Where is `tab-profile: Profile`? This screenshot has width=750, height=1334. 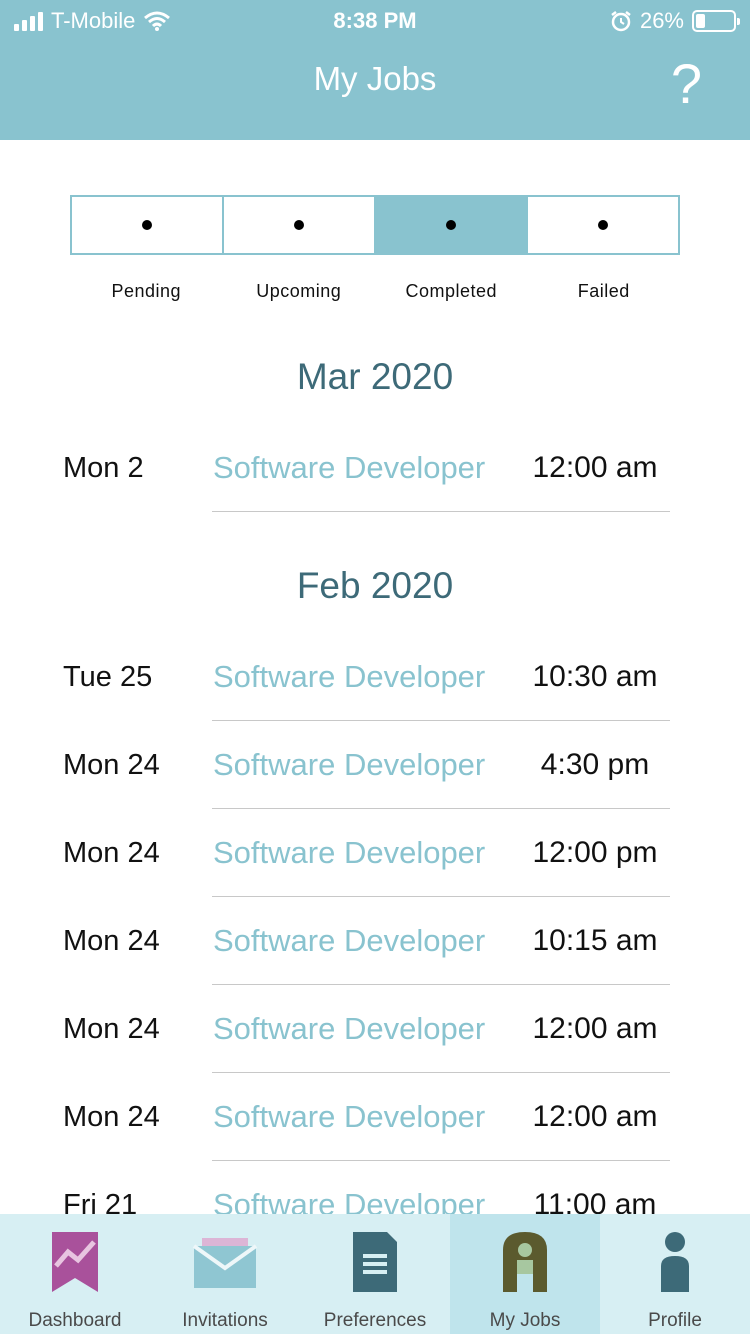
tab-profile: Profile is located at coordinates (675, 1274).